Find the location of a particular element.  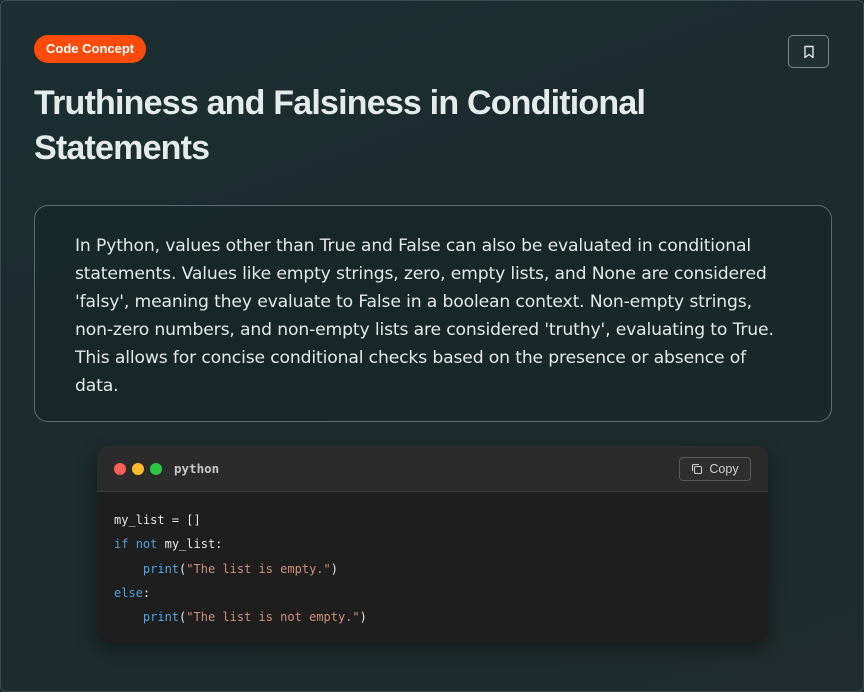

string-literal-not-empty: "The list is not empty." is located at coordinates (273, 617).